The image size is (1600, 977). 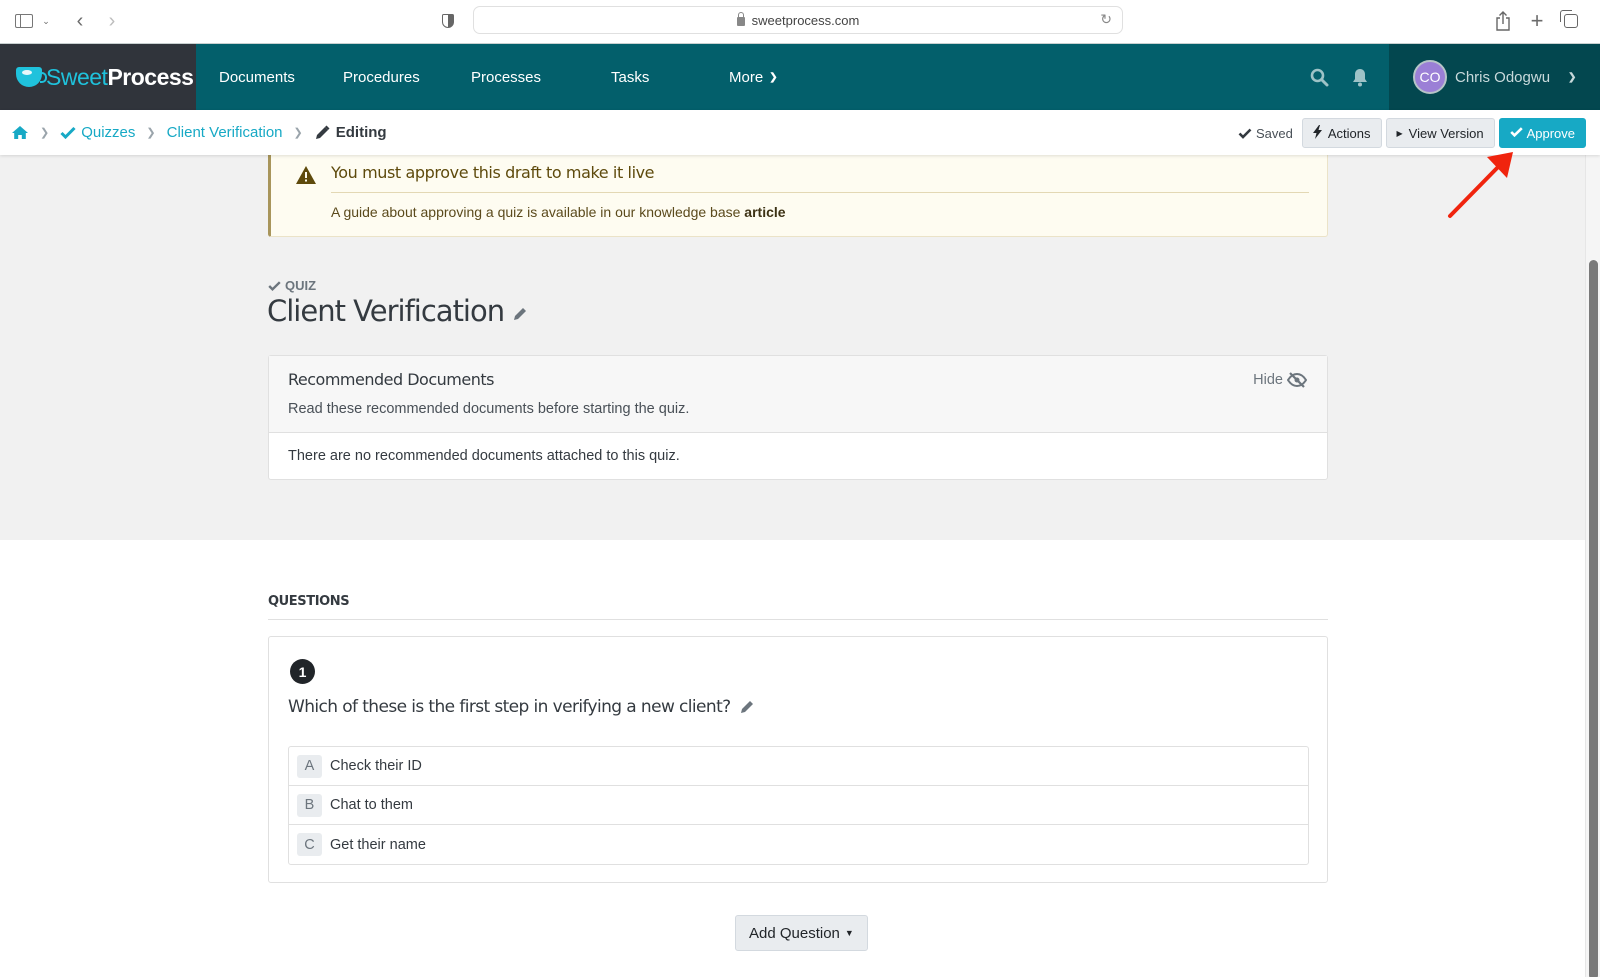 What do you see at coordinates (372, 805) in the screenshot?
I see `answer-text: Chat to them` at bounding box center [372, 805].